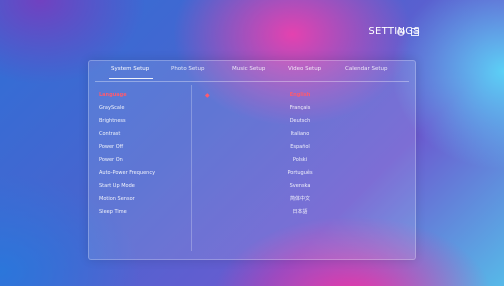  I want to click on menu-item-grayscale: GrayScale, so click(142, 108).